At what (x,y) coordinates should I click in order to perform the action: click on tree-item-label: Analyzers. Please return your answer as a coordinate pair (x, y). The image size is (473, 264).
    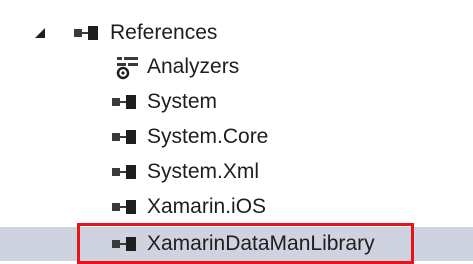
    Looking at the image, I should click on (193, 66).